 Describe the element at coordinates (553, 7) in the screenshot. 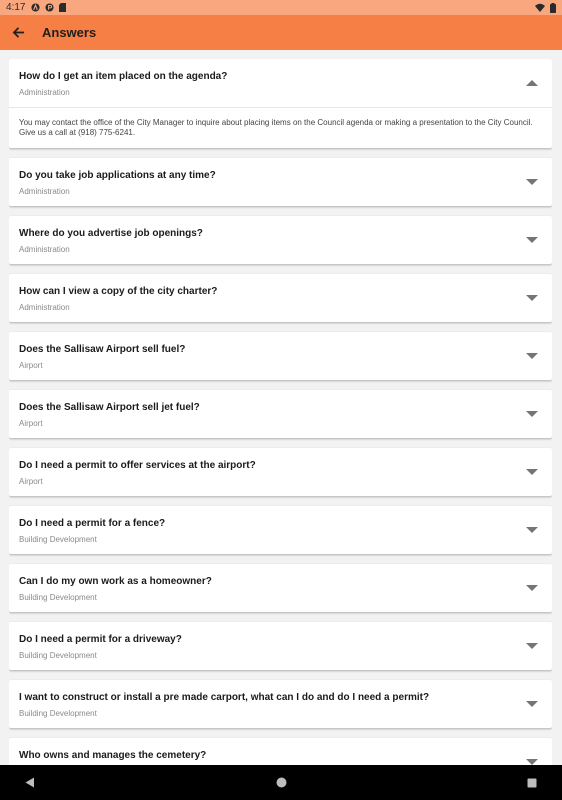

I see `battery-icon` at that location.